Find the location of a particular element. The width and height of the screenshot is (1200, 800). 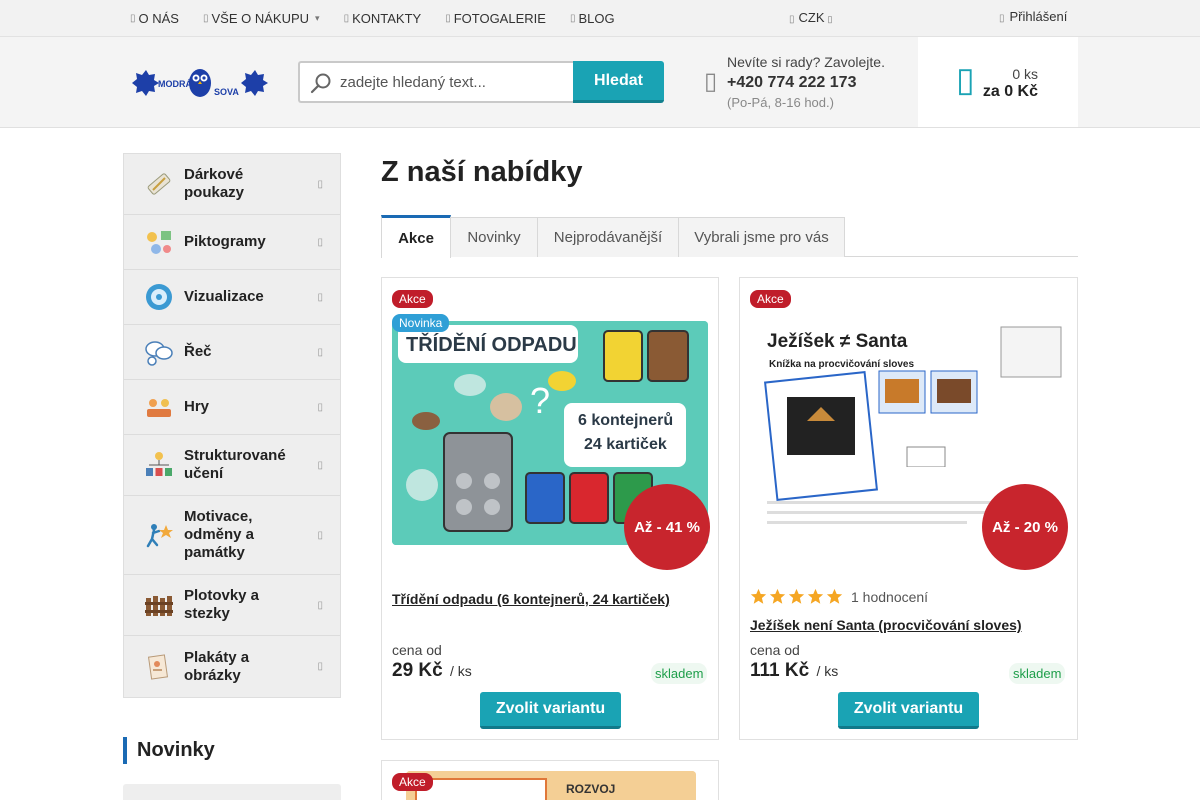

price: 111 Kč / ks is located at coordinates (794, 671).